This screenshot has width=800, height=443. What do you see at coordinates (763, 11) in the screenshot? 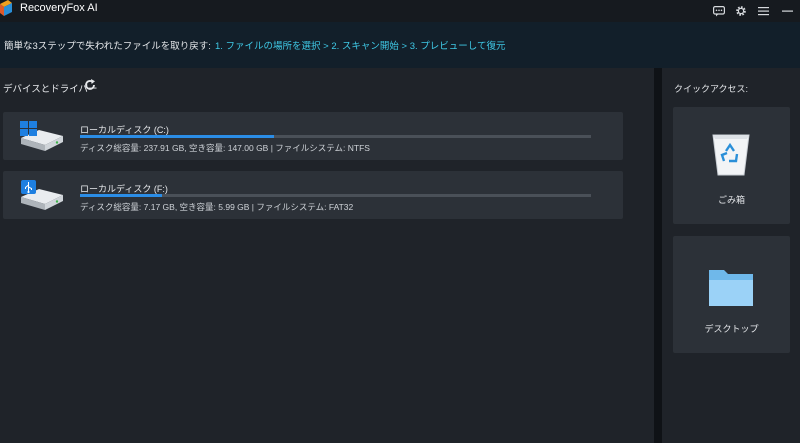
I see `menu-icon` at bounding box center [763, 11].